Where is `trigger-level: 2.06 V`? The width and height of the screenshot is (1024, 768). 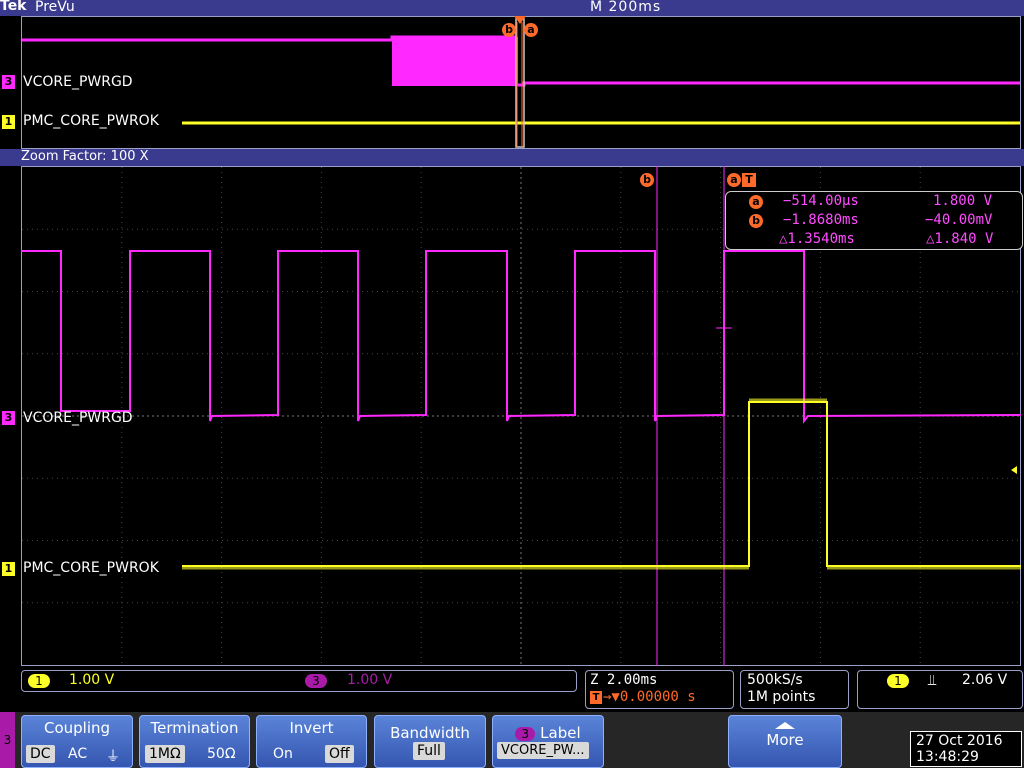
trigger-level: 2.06 V is located at coordinates (985, 680).